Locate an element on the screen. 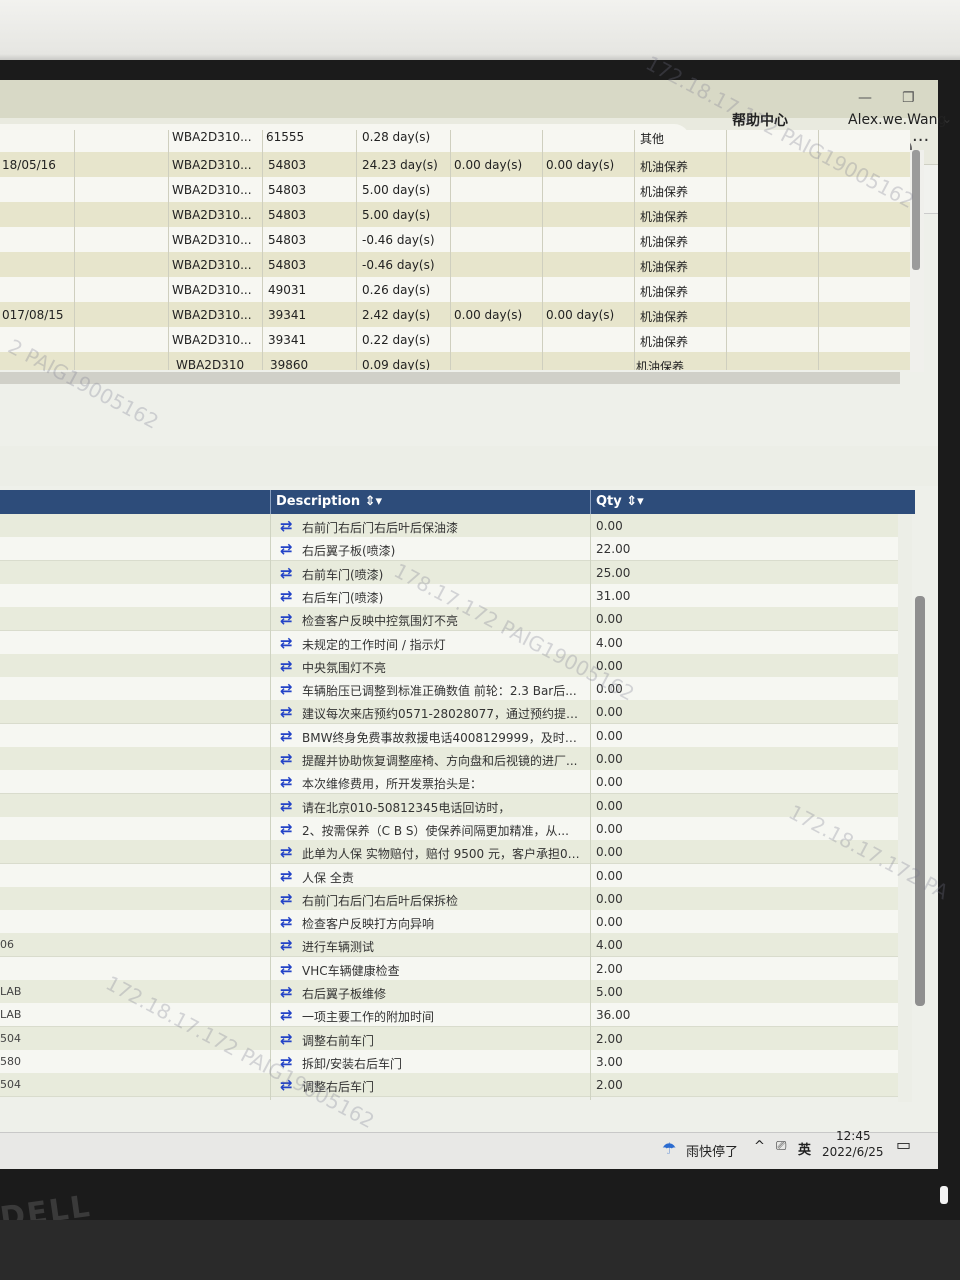 Image resolution: width=960 pixels, height=1280 pixels. job-row: ⇄ 人保 全责 0.00 is located at coordinates (449, 875).